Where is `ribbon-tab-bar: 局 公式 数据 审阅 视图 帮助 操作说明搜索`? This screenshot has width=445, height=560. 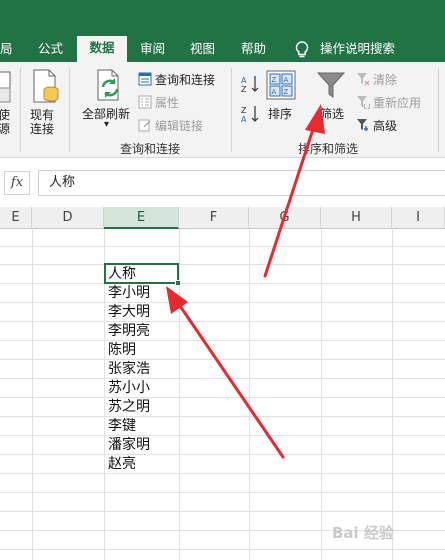
ribbon-tab-bar: 局 公式 数据 审阅 视图 帮助 操作说明搜索 is located at coordinates (222, 31).